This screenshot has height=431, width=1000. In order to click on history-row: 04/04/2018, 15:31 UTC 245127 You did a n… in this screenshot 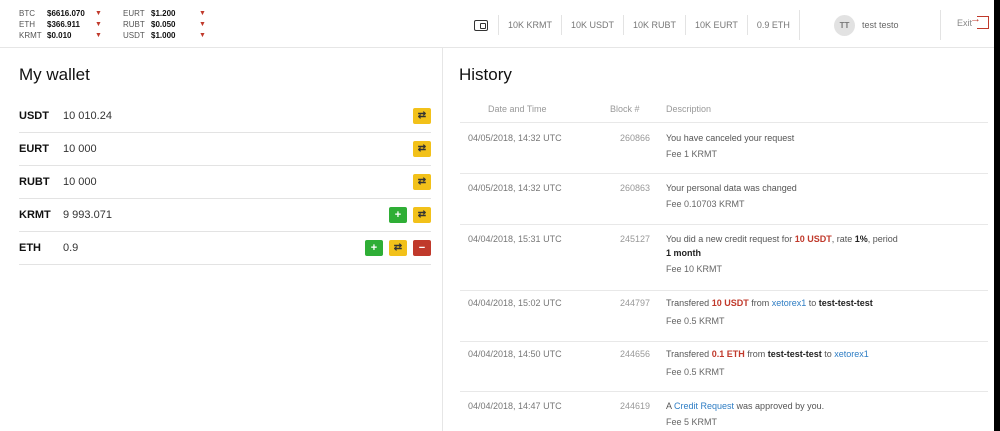, I will do `click(724, 257)`.